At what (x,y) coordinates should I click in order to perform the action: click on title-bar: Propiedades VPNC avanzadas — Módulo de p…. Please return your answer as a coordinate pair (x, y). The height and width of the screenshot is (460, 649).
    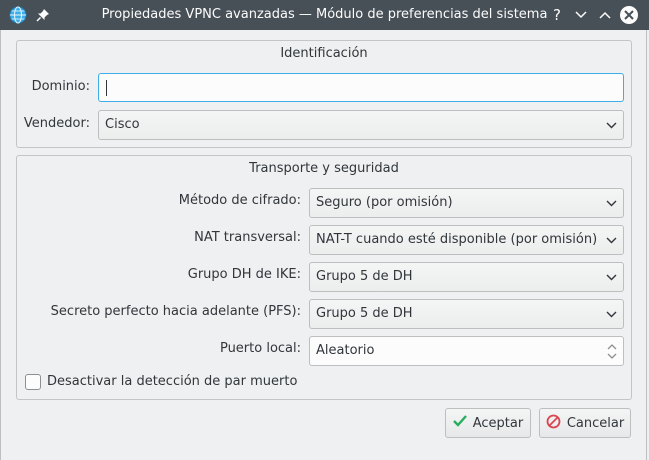
    Looking at the image, I should click on (324, 15).